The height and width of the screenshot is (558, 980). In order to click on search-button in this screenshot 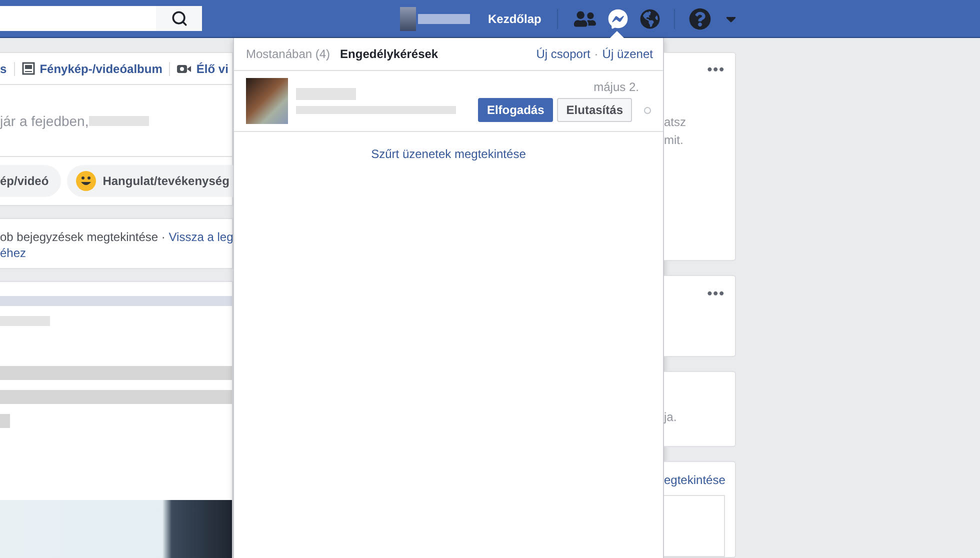, I will do `click(179, 18)`.